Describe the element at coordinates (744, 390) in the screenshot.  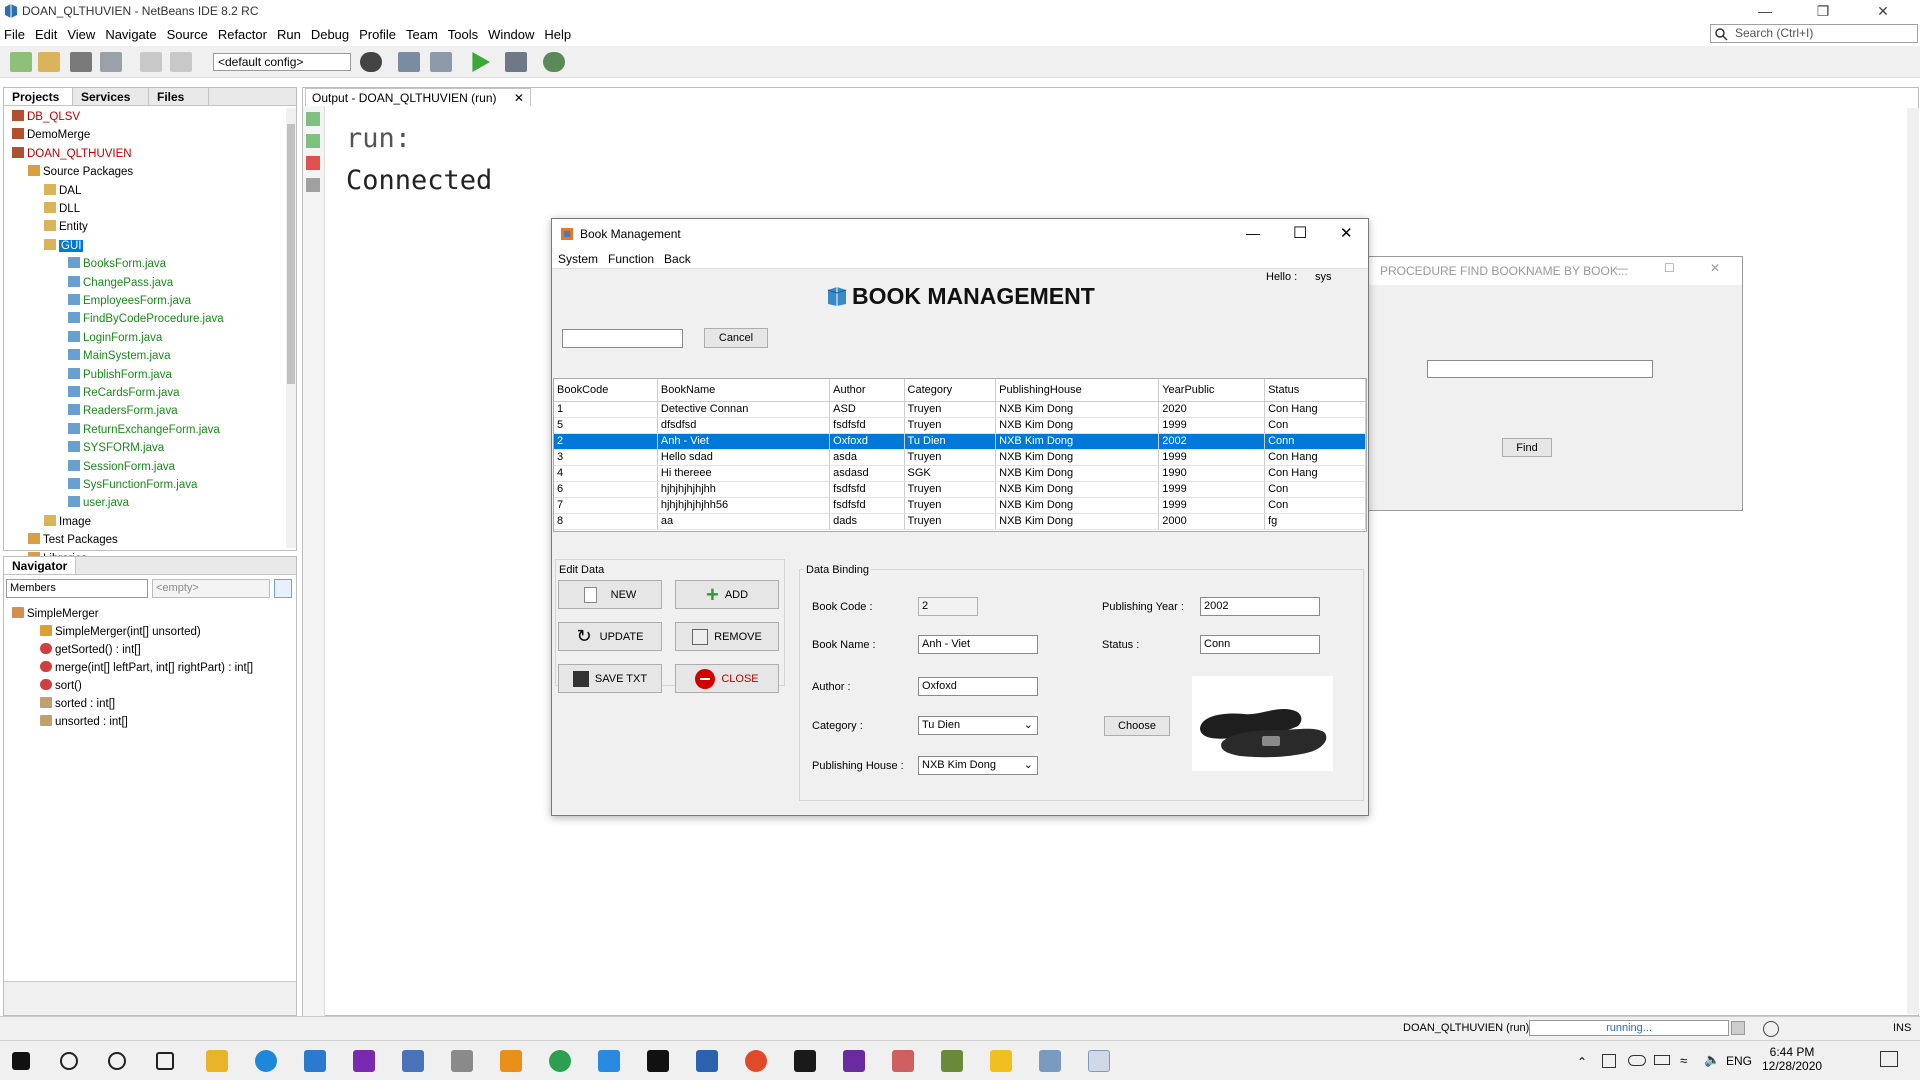
I see `column-header: BookName` at that location.